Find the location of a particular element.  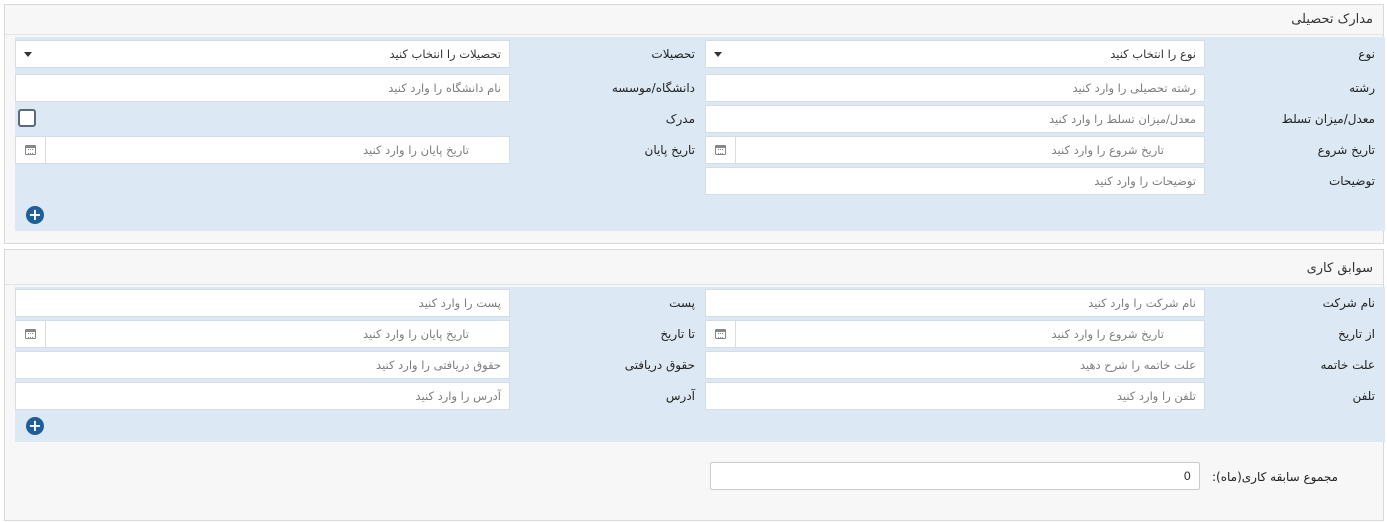

salary-label: حقوق دریافتی is located at coordinates (659, 365).